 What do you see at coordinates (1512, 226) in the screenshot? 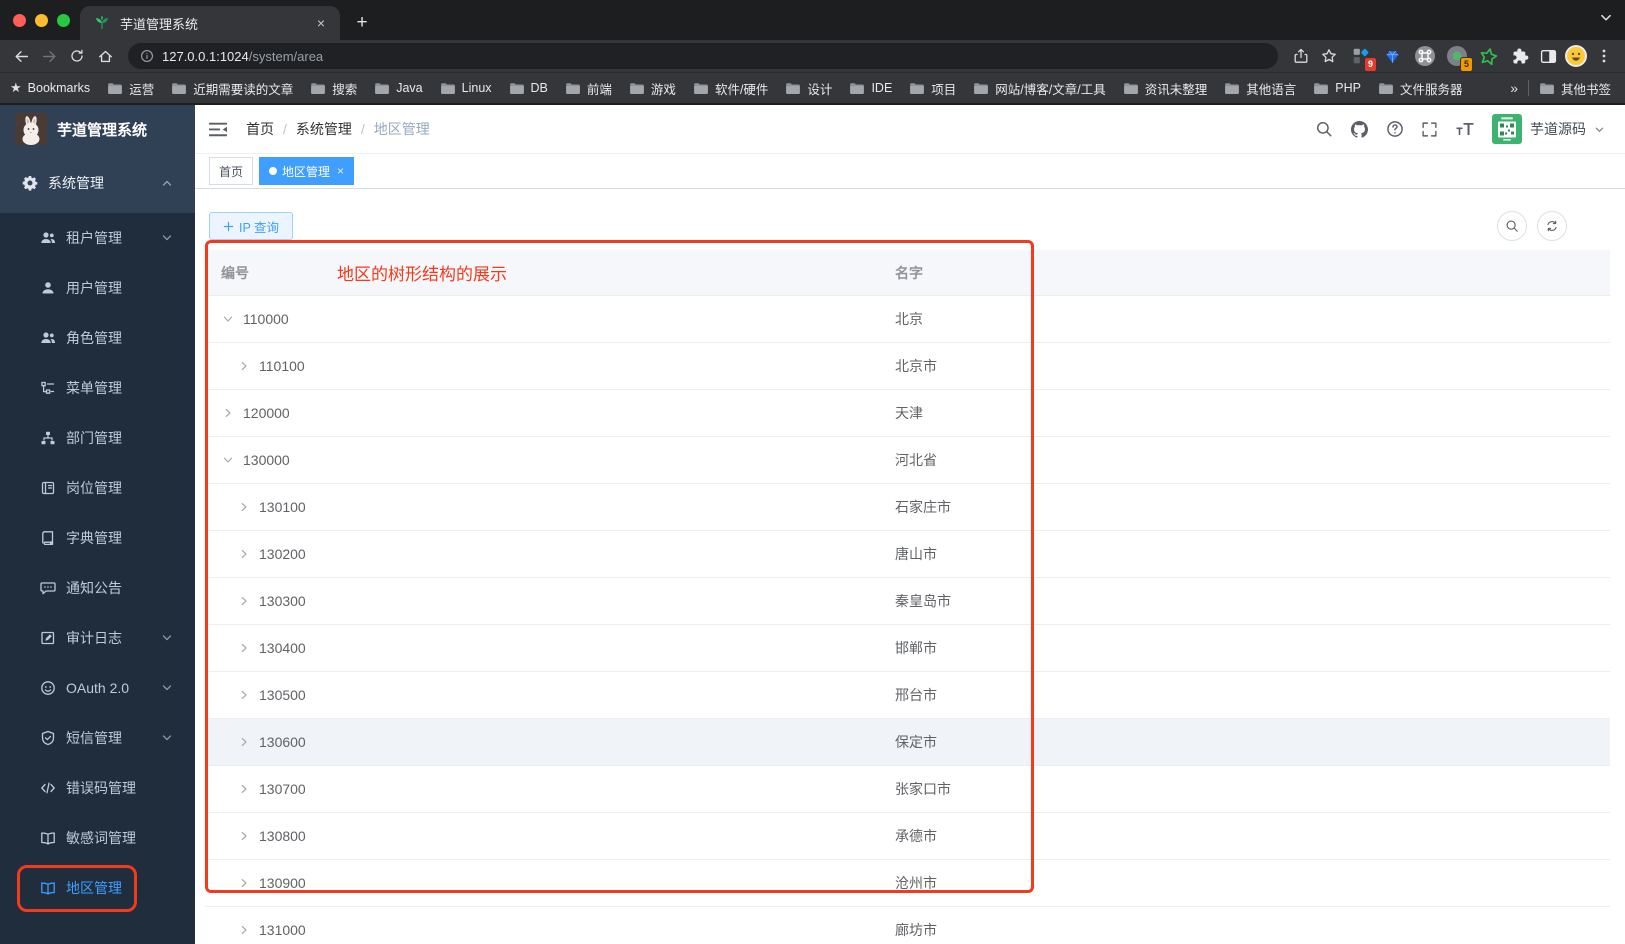
I see `table-search-button` at bounding box center [1512, 226].